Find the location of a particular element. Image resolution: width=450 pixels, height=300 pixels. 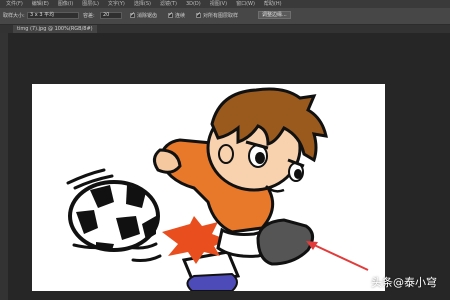

sample-size-label: 取样大小: is located at coordinates (14, 16).